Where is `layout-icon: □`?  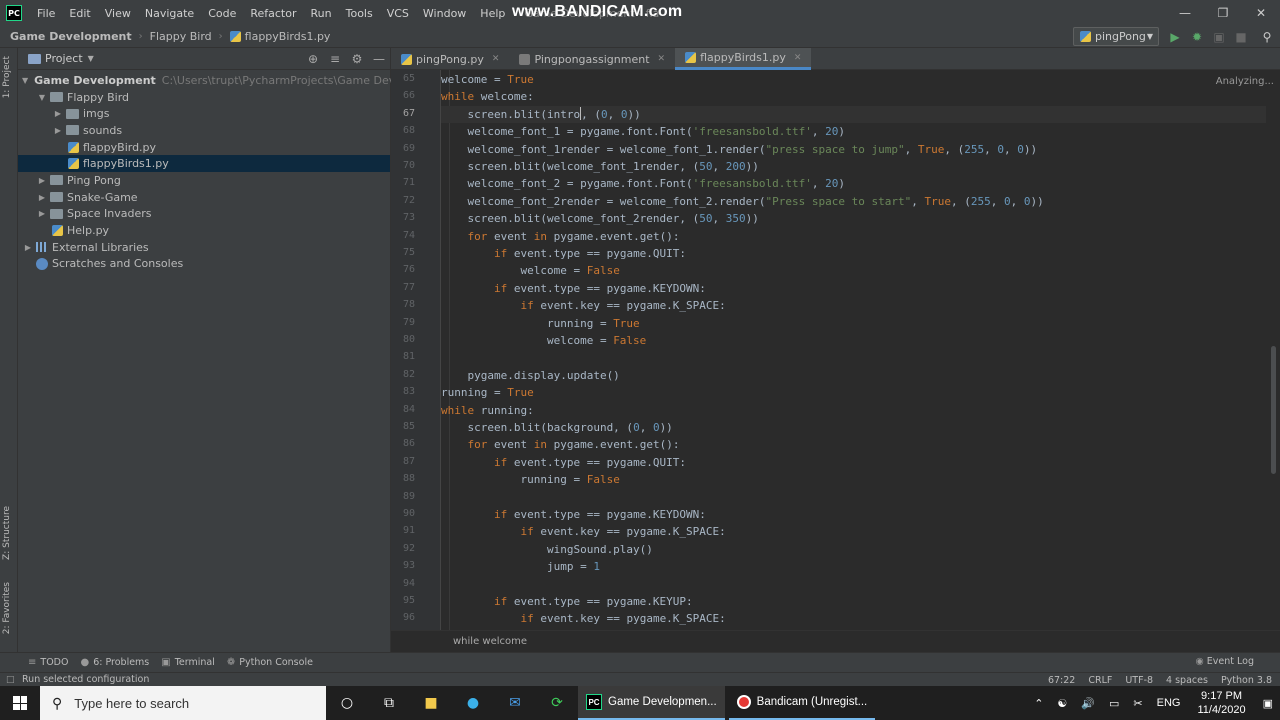 layout-icon: □ is located at coordinates (10, 680).